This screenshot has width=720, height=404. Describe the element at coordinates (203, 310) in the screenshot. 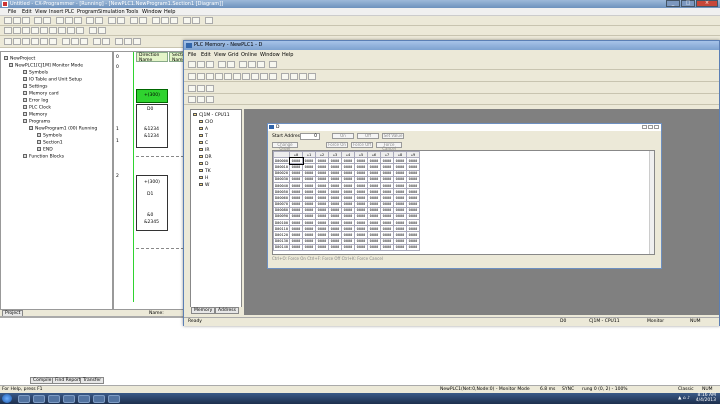

I see `tab-memory: Memory` at that location.